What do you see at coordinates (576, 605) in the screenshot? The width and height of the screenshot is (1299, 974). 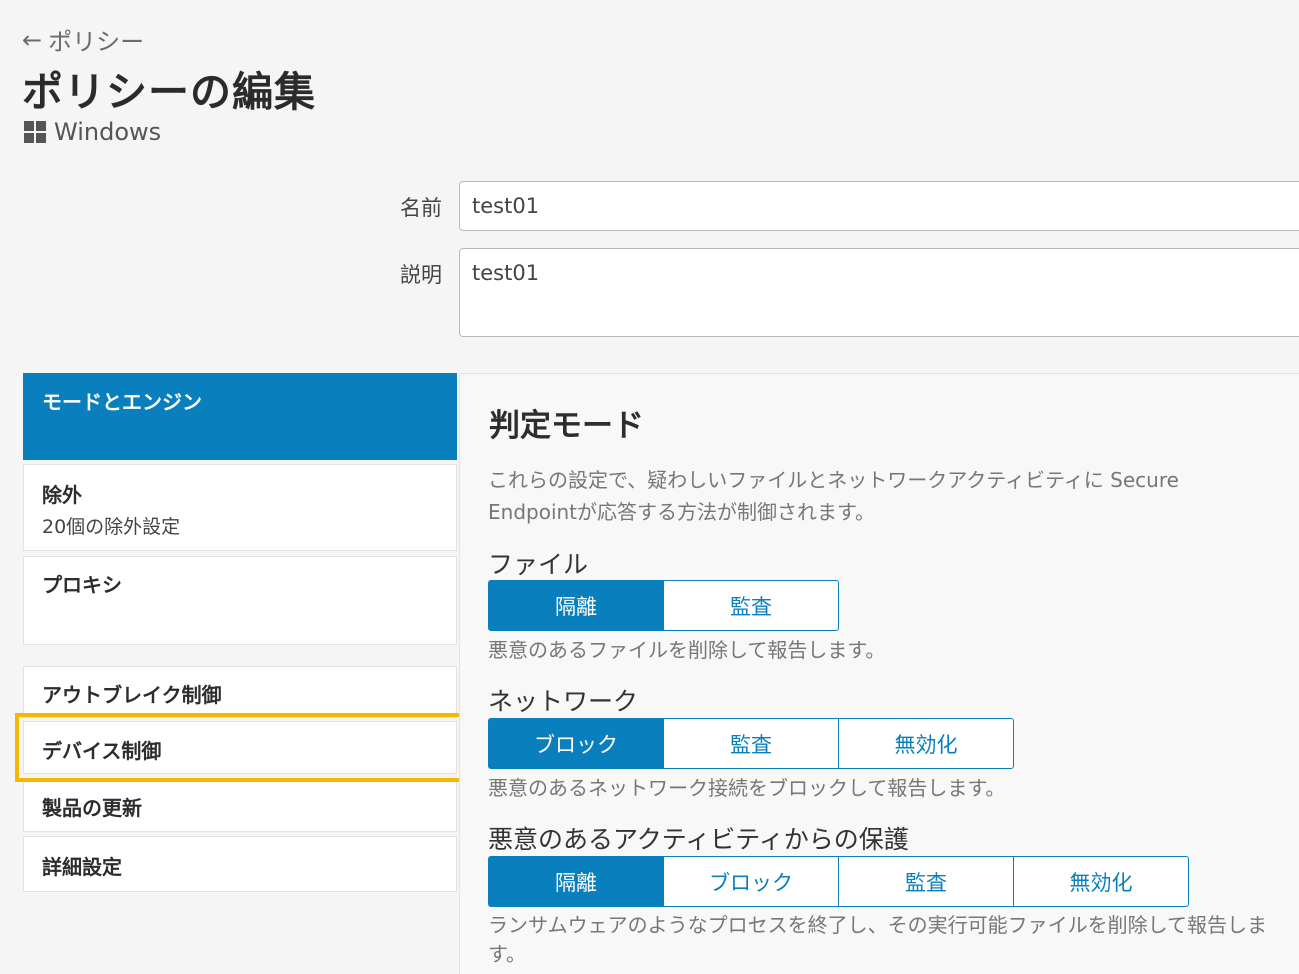 I see `file-quarantine-button: 隔離` at bounding box center [576, 605].